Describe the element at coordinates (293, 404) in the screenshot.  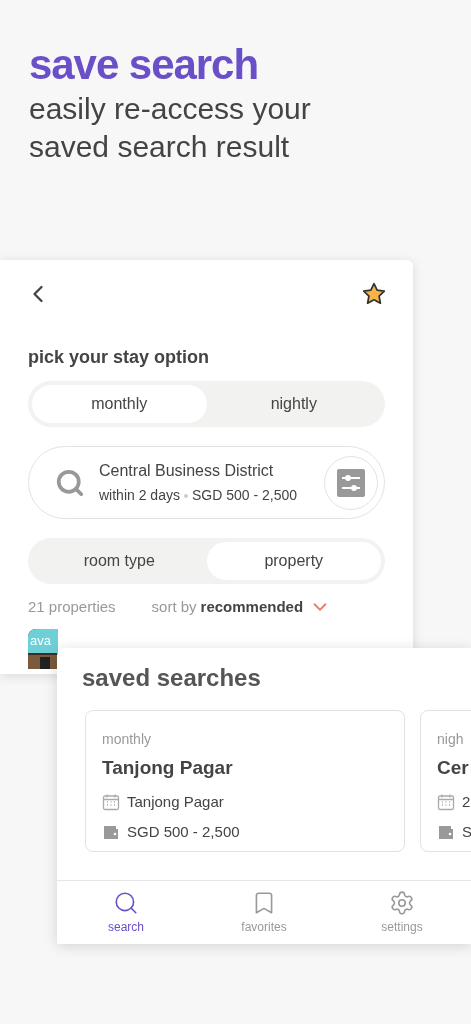
I see `segment-tab: nightly` at that location.